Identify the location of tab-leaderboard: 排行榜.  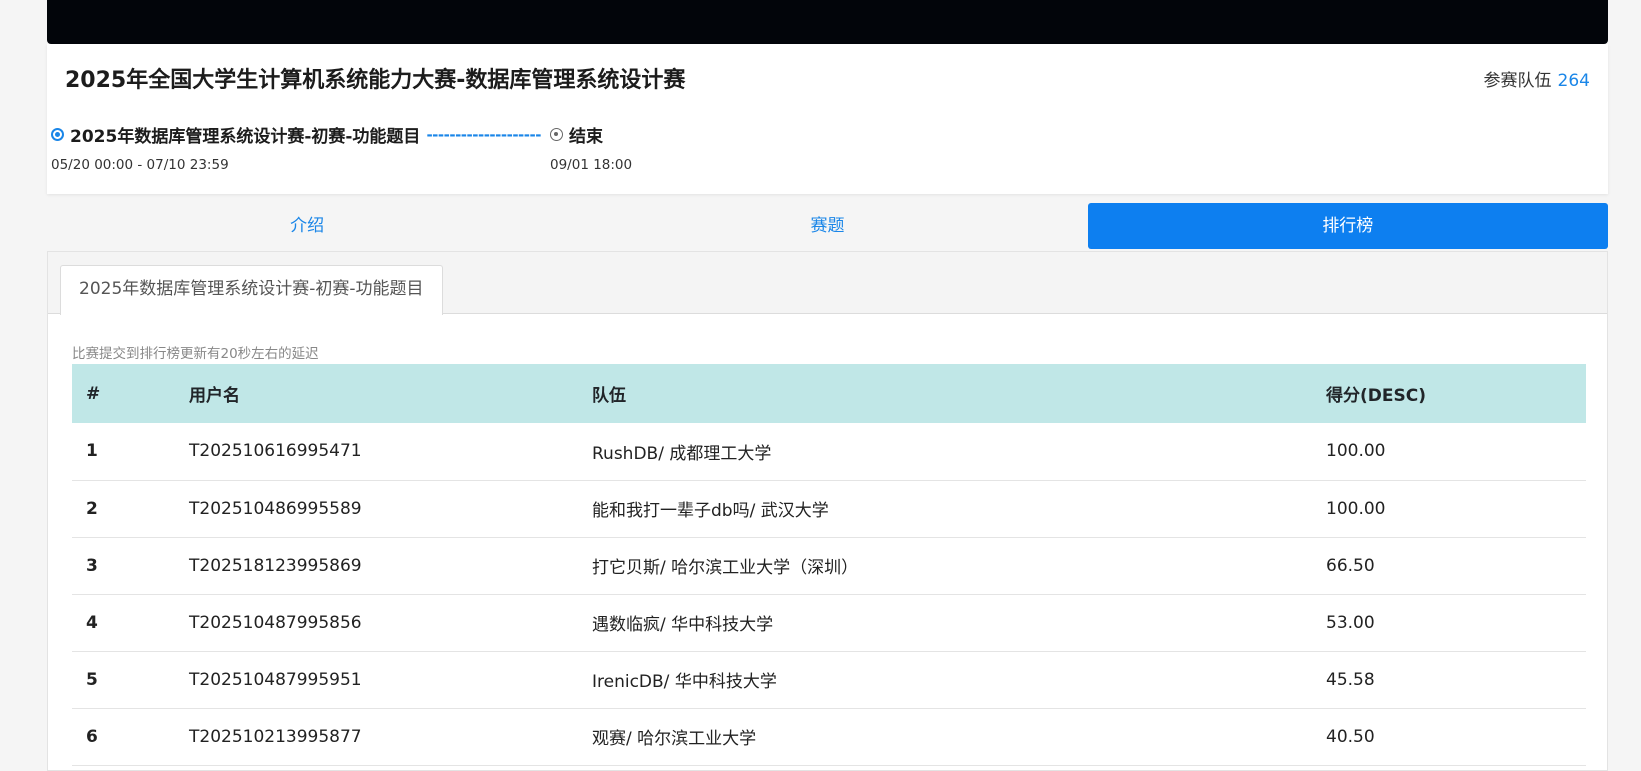
(1347, 226).